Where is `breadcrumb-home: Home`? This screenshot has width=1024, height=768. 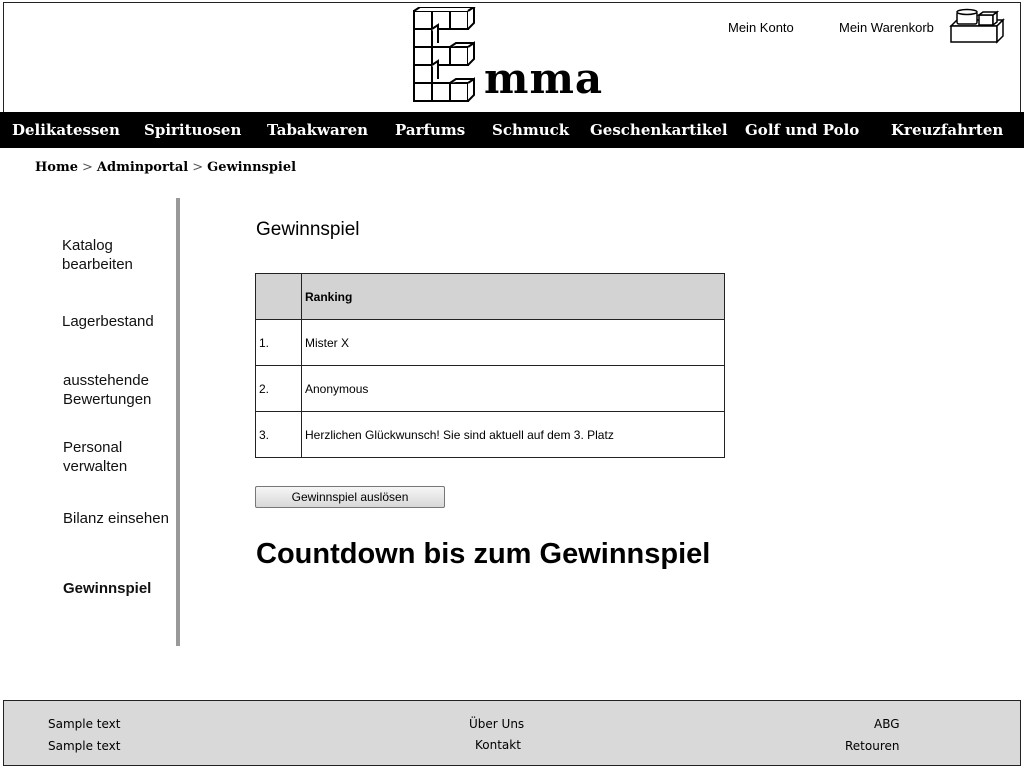
breadcrumb-home: Home is located at coordinates (56, 167).